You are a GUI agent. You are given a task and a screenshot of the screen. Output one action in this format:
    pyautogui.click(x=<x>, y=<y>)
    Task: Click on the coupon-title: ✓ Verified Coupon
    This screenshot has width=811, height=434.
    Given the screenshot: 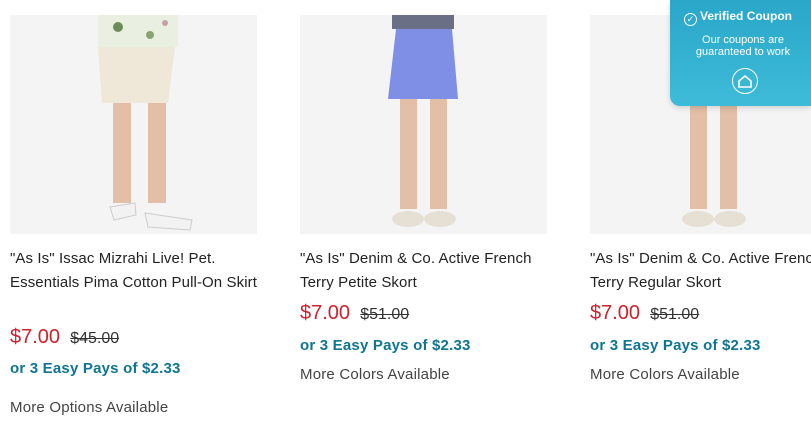 What is the action you would take?
    pyautogui.click(x=738, y=17)
    